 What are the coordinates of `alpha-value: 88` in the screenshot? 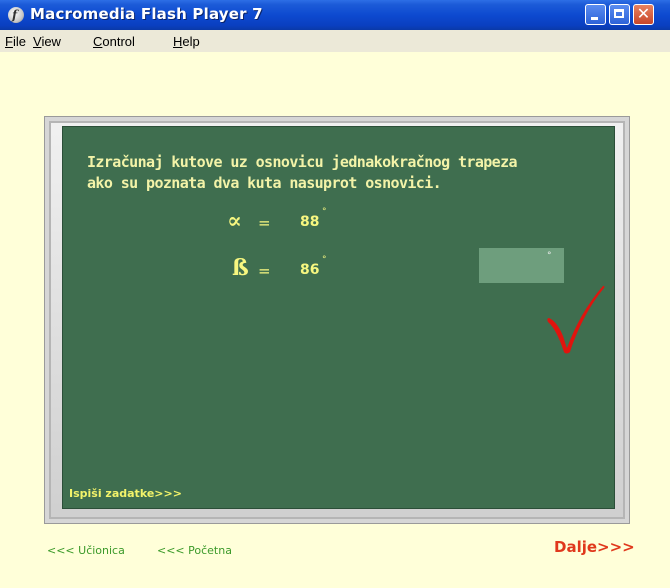 It's located at (310, 222).